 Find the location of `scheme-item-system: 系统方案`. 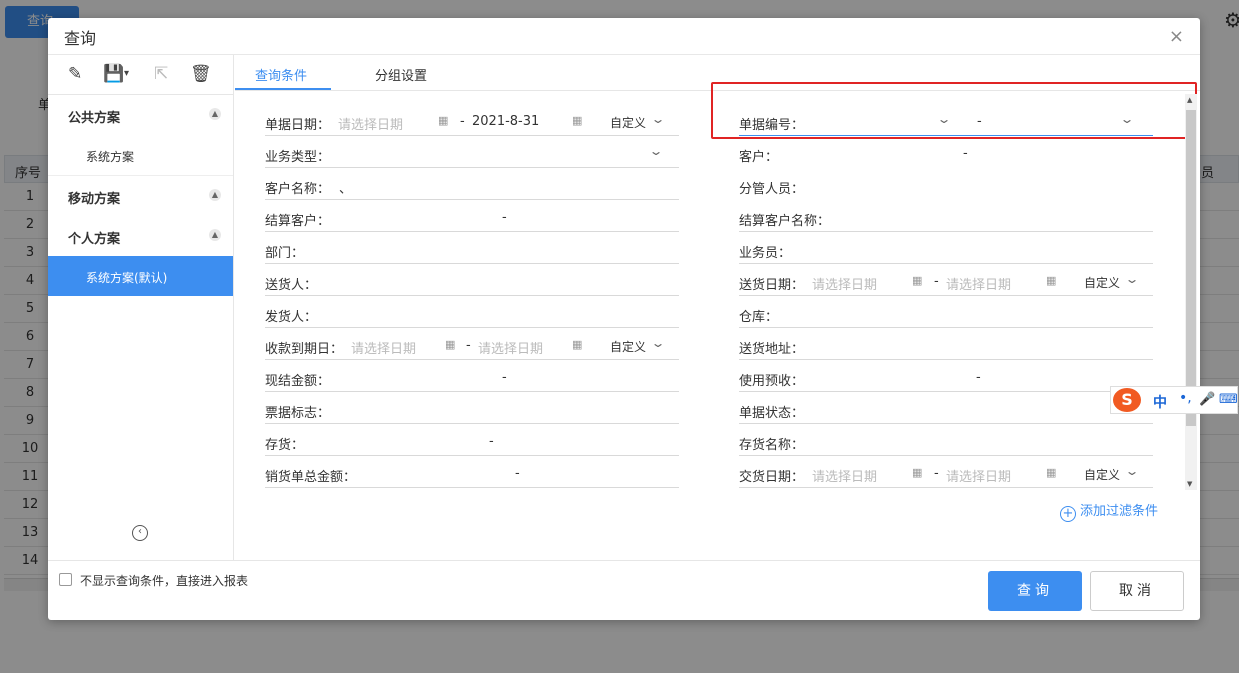

scheme-item-system: 系统方案 is located at coordinates (140, 155).